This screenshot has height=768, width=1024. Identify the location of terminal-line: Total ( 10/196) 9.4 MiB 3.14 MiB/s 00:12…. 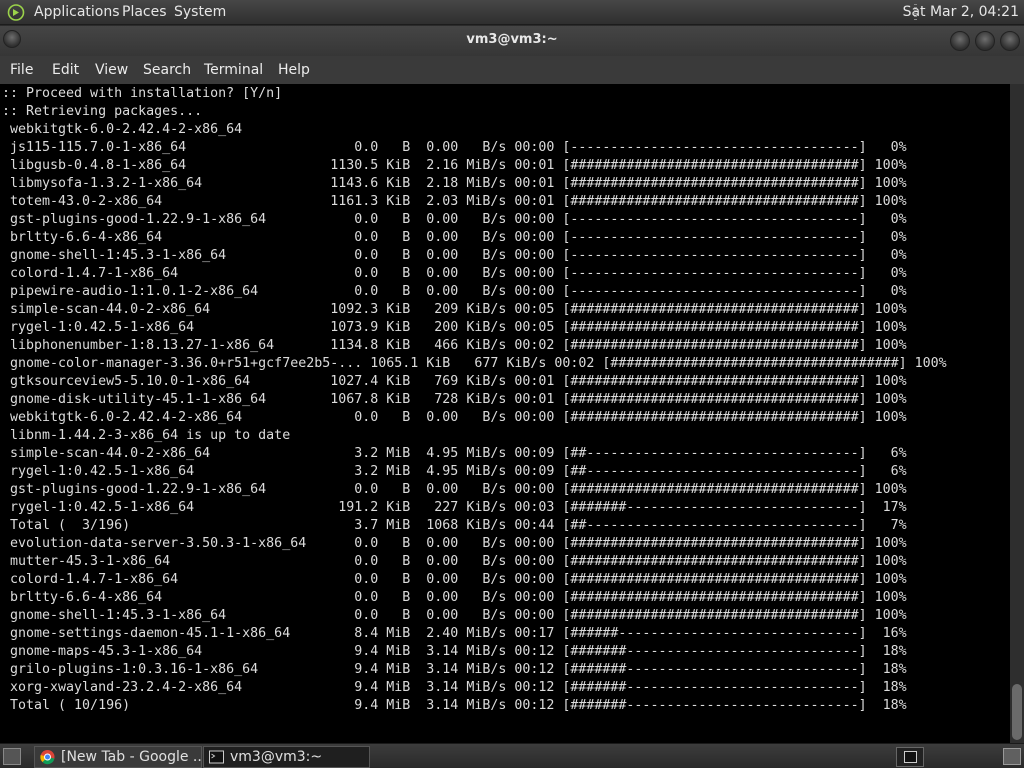
(454, 705).